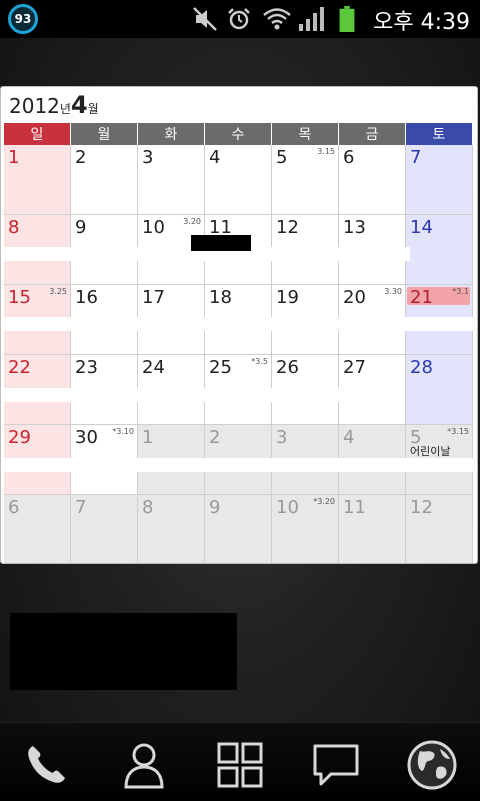  Describe the element at coordinates (326, 151) in the screenshot. I see `lunar-date: 3.15` at that location.